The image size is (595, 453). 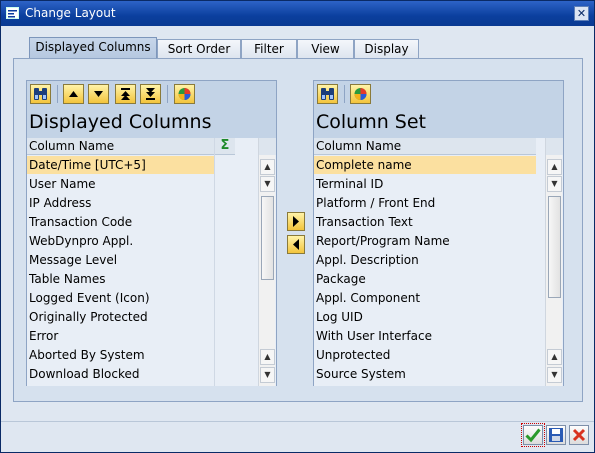 I want to click on list-item: Error, so click(x=120, y=336).